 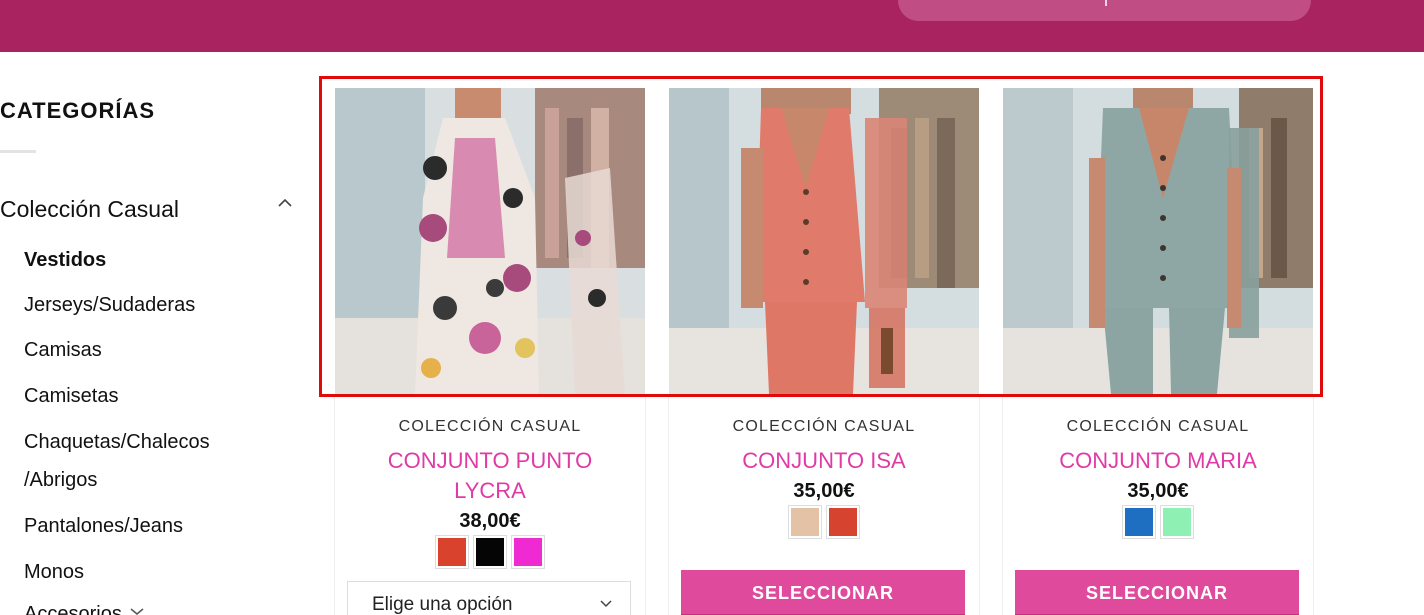 I want to click on chevron-up-icon, so click(x=285, y=203).